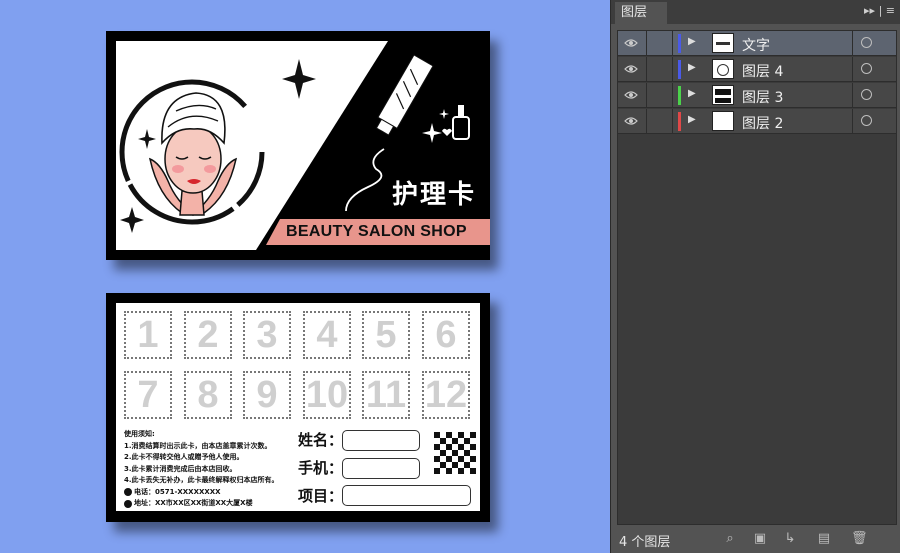  What do you see at coordinates (198, 445) in the screenshot?
I see `notice-line: 1.消费结算时出示此卡，由本店盖章累计次数。` at bounding box center [198, 445].